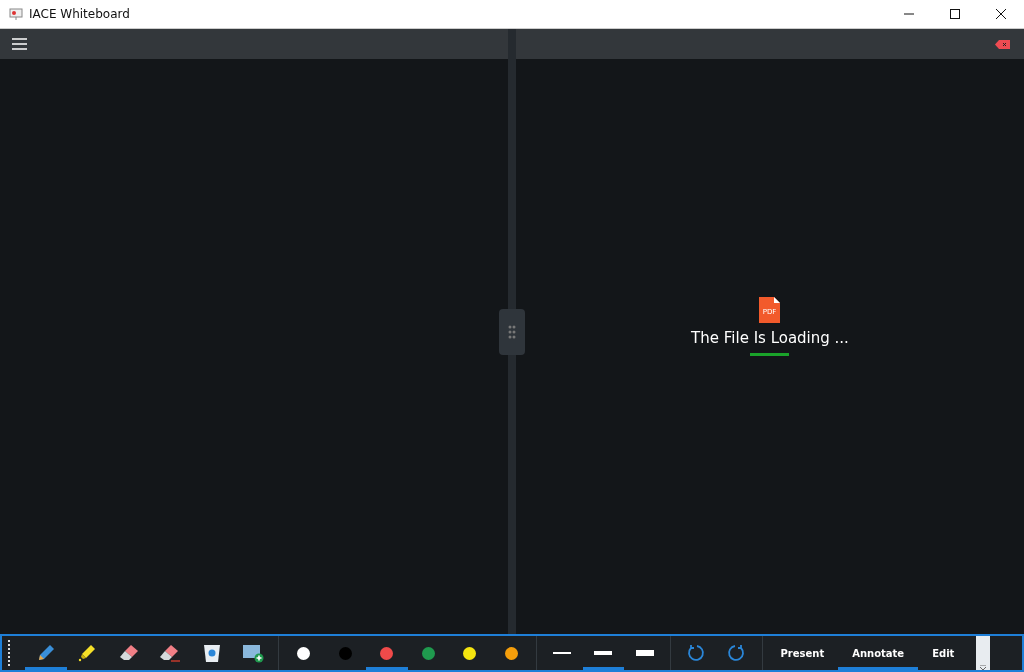  What do you see at coordinates (943, 653) in the screenshot?
I see `mode-tab: Edit` at bounding box center [943, 653].